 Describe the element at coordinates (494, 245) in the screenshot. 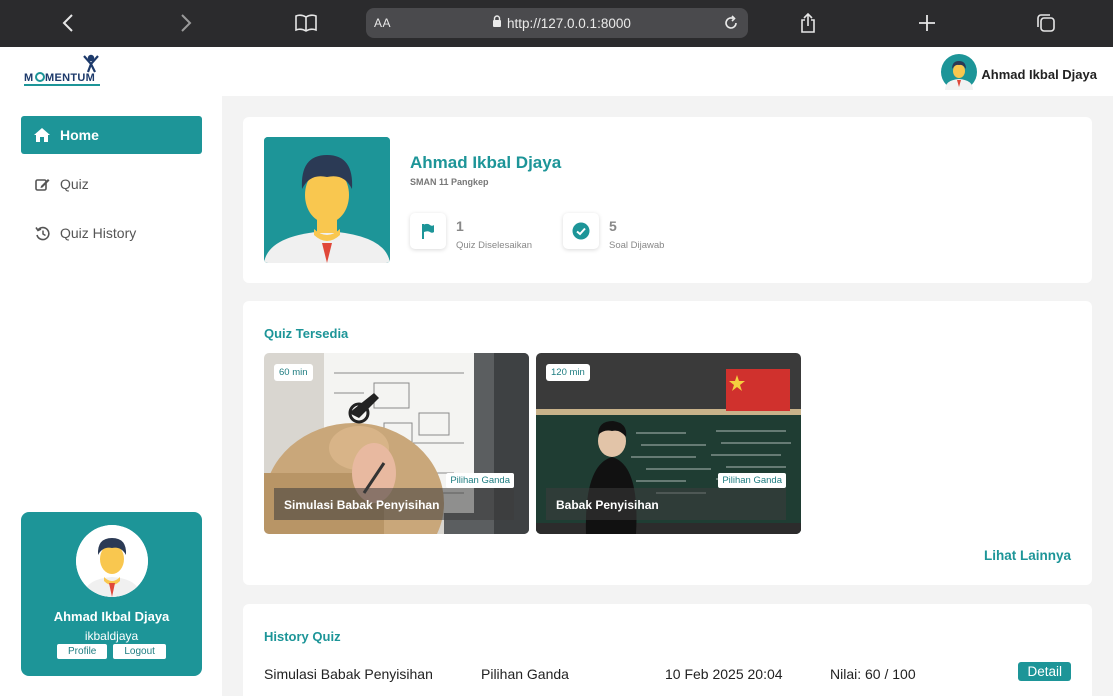

I see `stat-label: Quiz Diselesaikan` at that location.